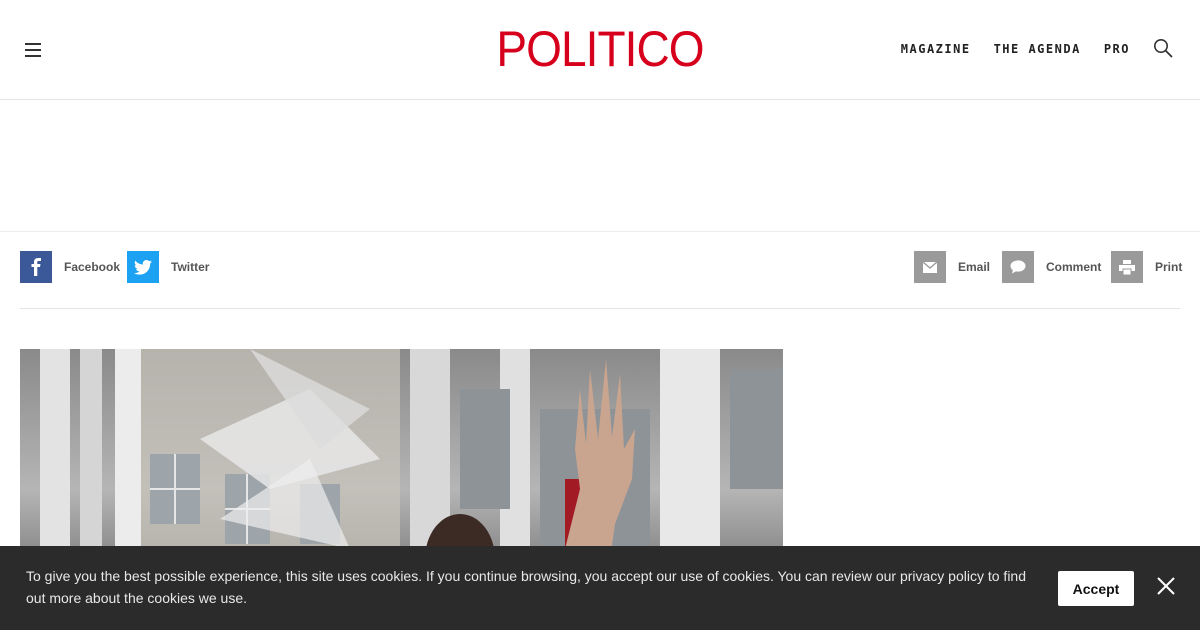 The height and width of the screenshot is (630, 1200). What do you see at coordinates (92, 267) in the screenshot?
I see `facebook-label: Facebook` at bounding box center [92, 267].